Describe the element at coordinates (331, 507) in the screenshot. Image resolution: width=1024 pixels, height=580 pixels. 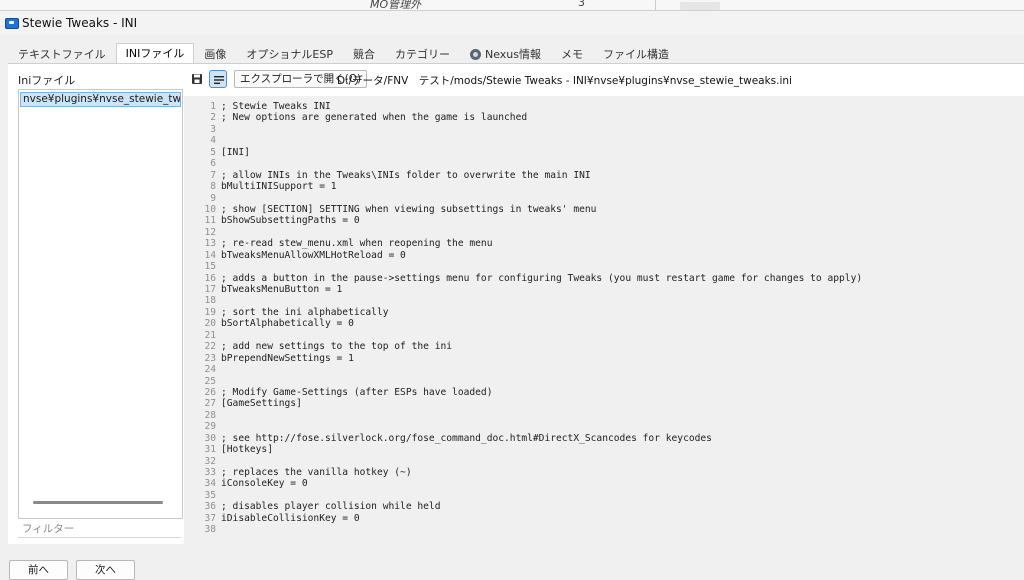
I see `line-text: ; disables player collision while held` at that location.